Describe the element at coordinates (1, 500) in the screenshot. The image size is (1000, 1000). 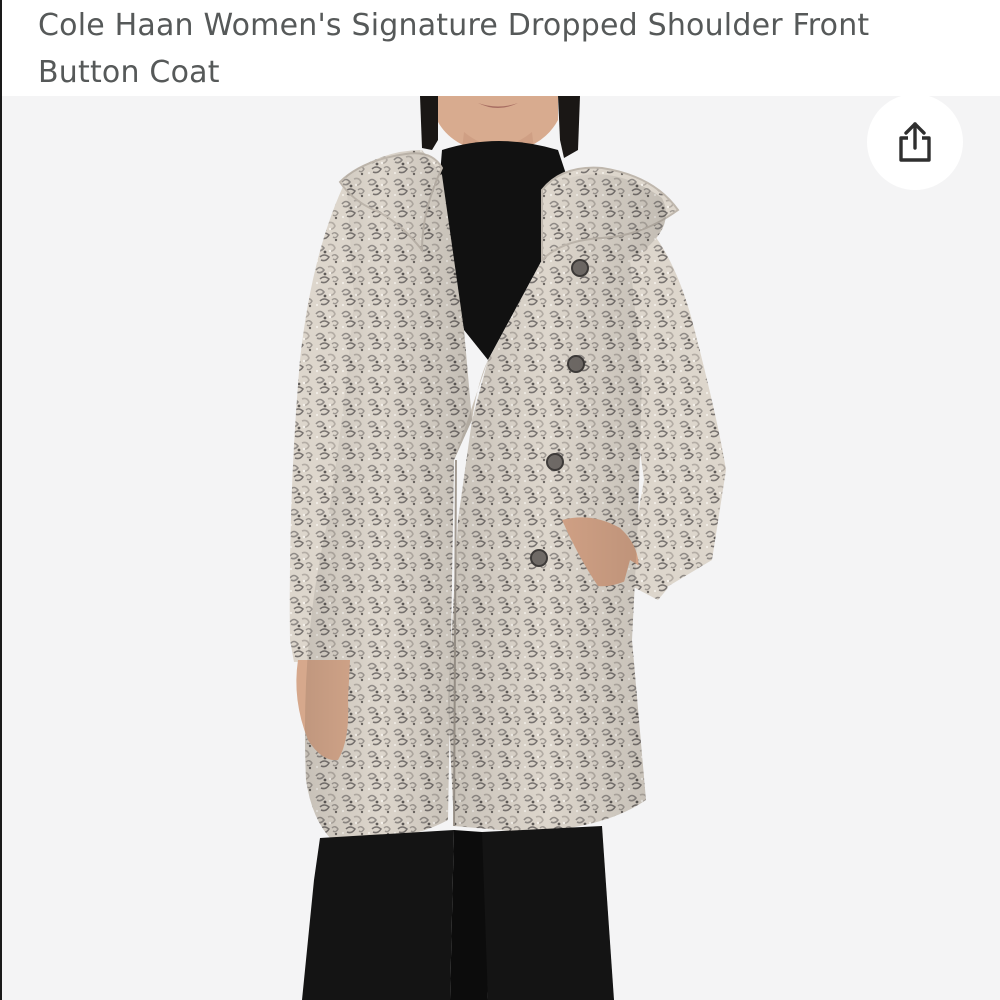
I see `left-border` at that location.